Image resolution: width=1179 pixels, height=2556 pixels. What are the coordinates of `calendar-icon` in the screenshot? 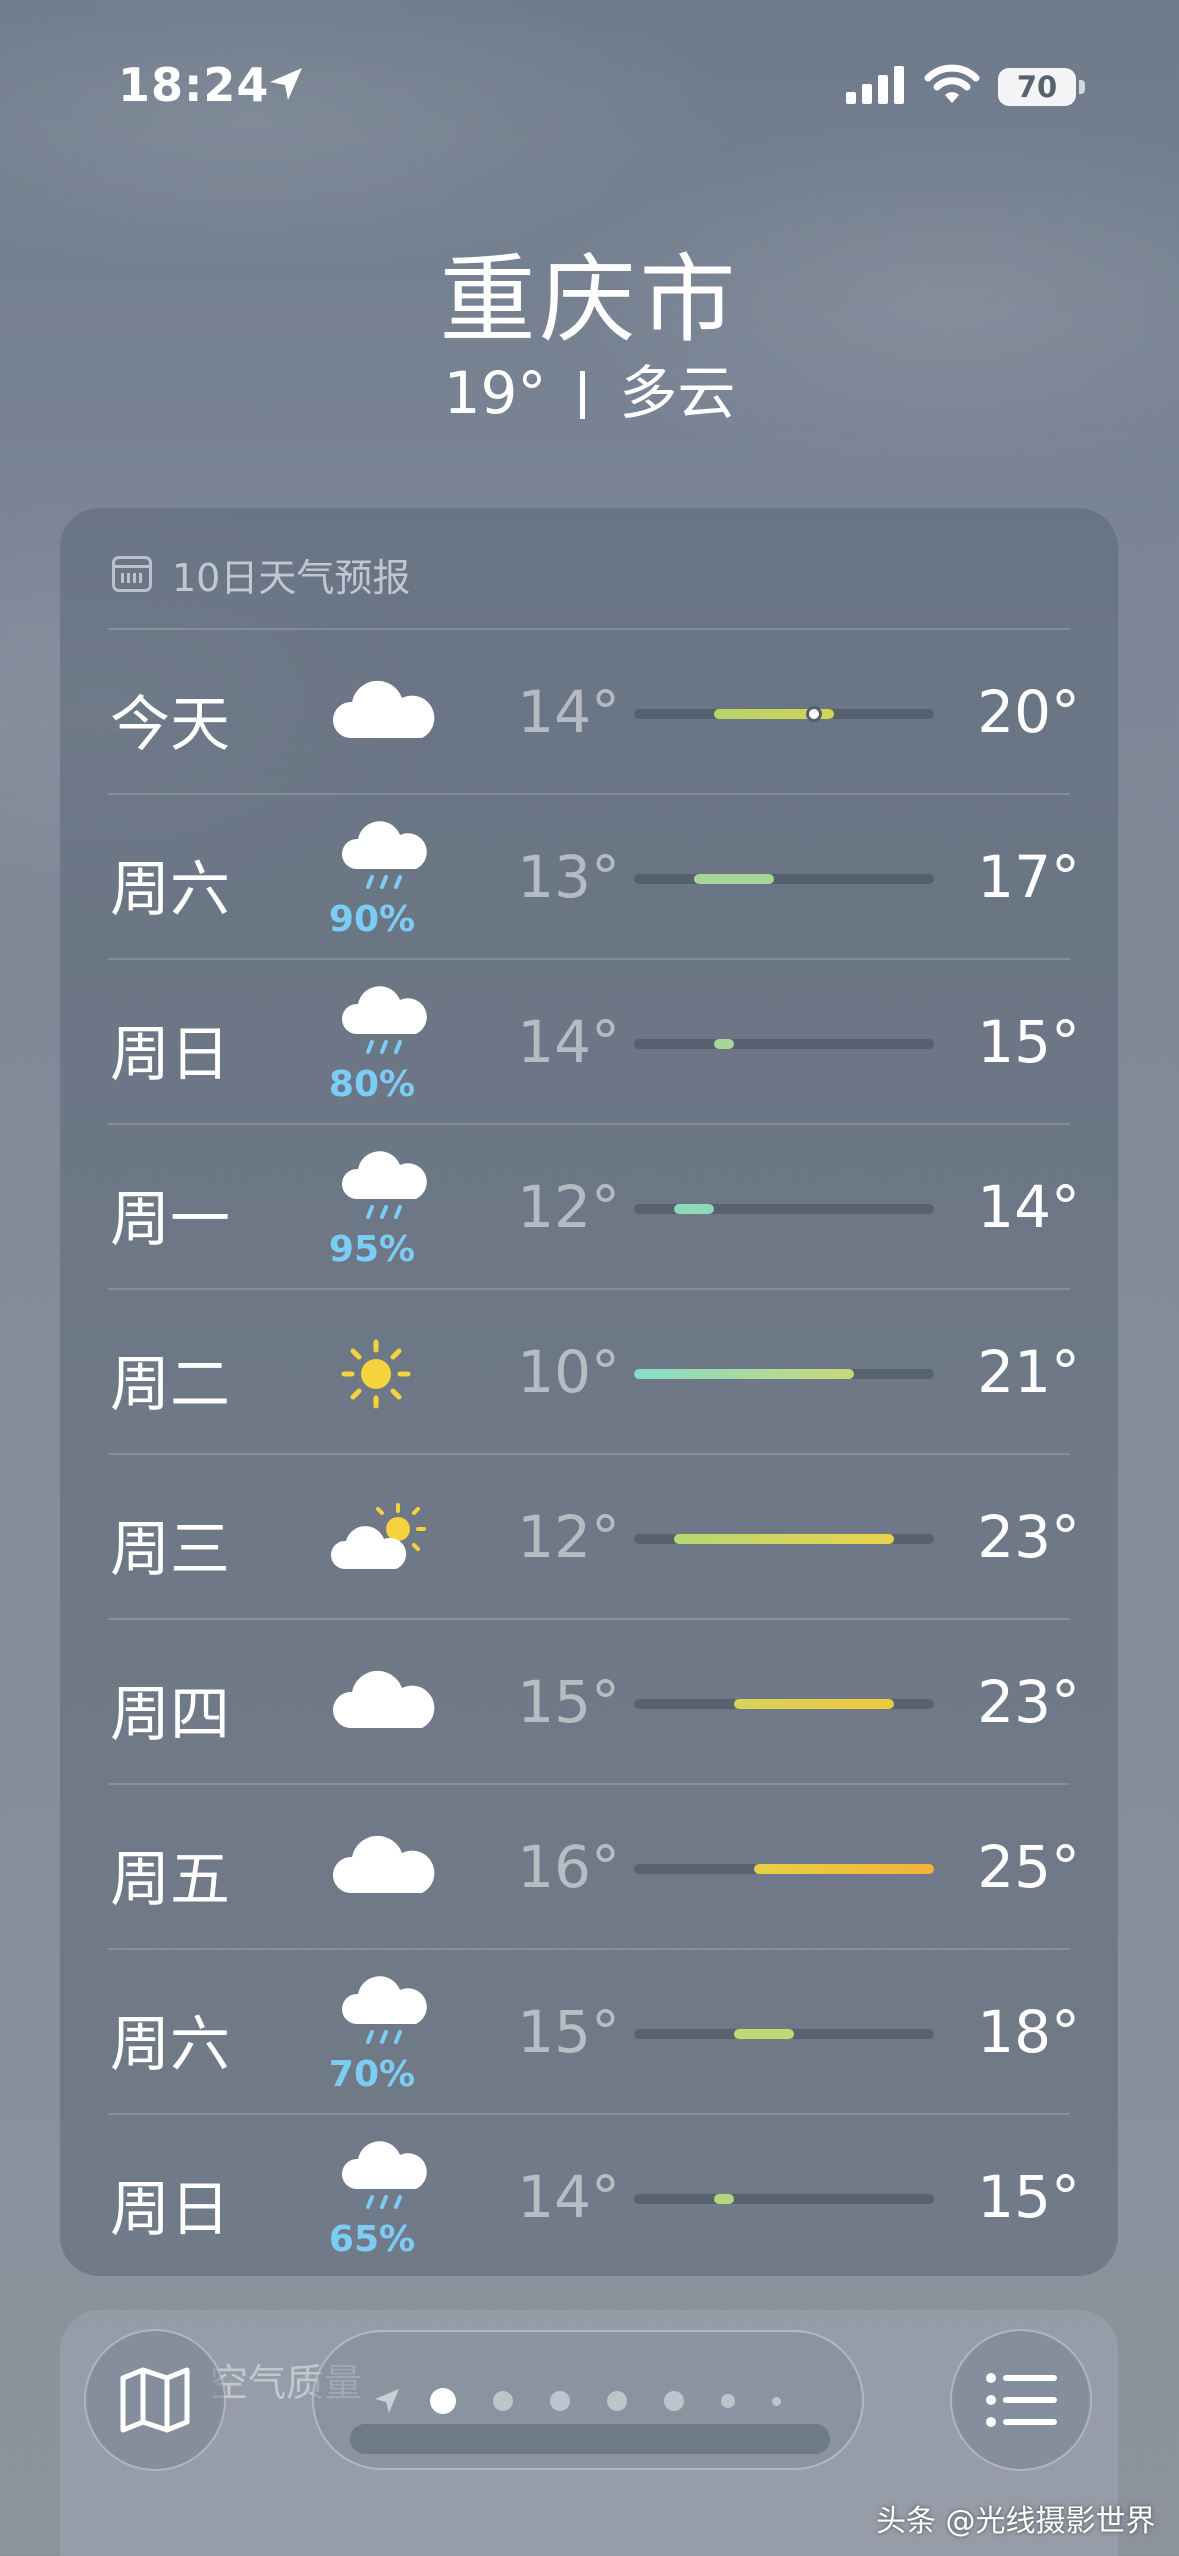 It's located at (132, 574).